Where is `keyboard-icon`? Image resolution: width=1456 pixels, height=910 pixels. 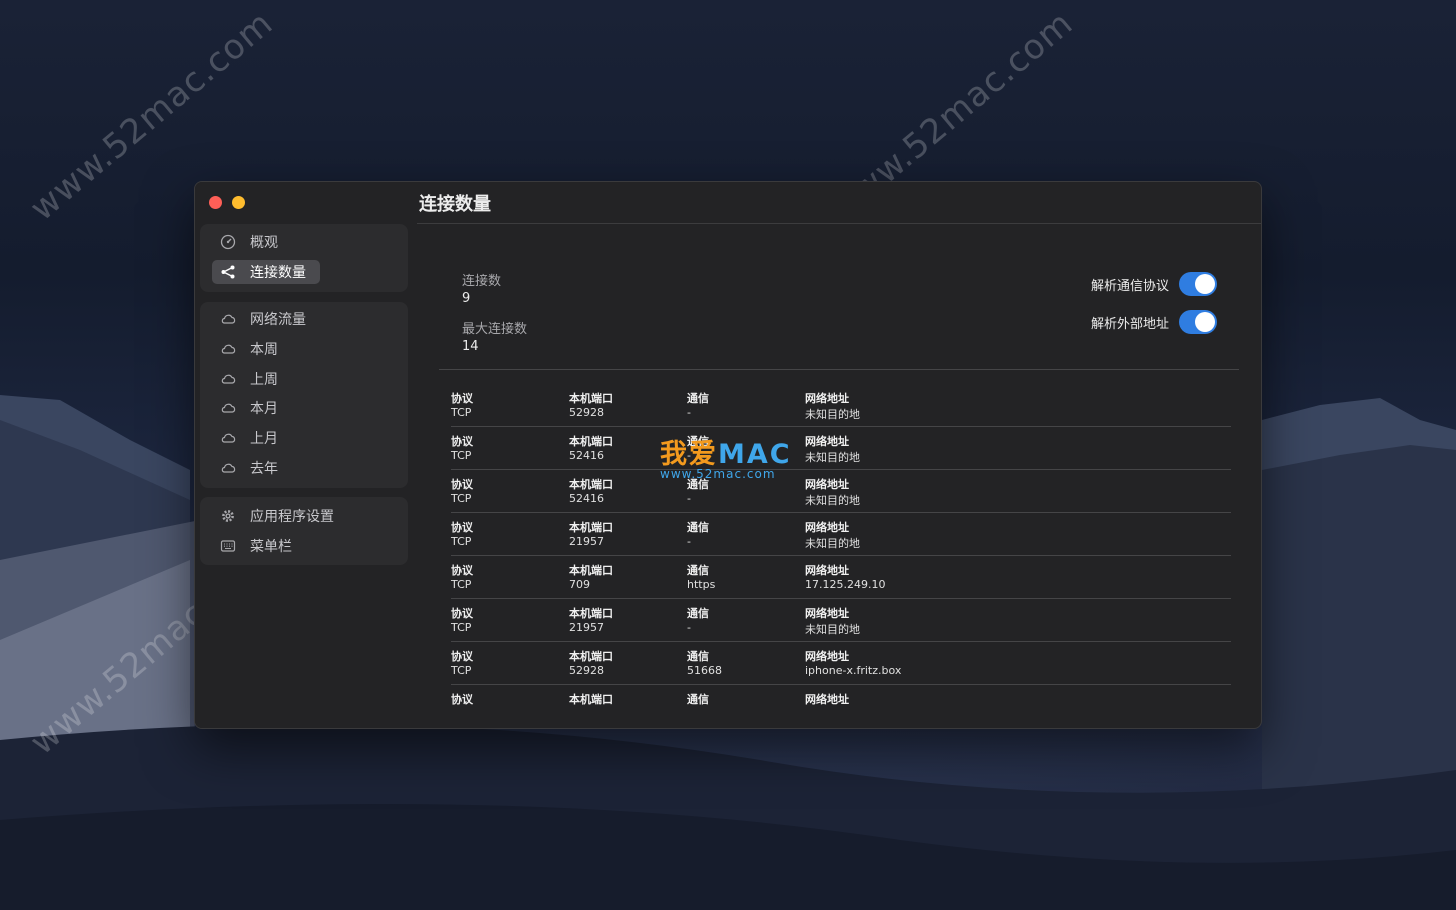 keyboard-icon is located at coordinates (228, 546).